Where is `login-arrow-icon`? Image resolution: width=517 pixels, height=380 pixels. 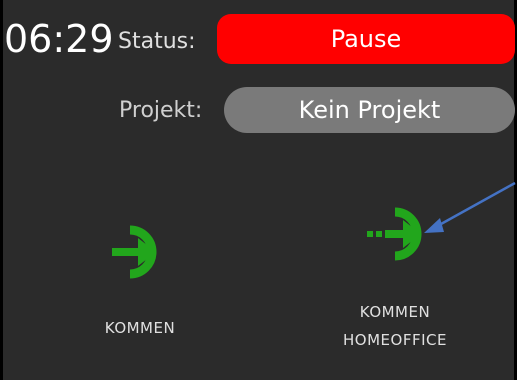
login-arrow-icon is located at coordinates (134, 252).